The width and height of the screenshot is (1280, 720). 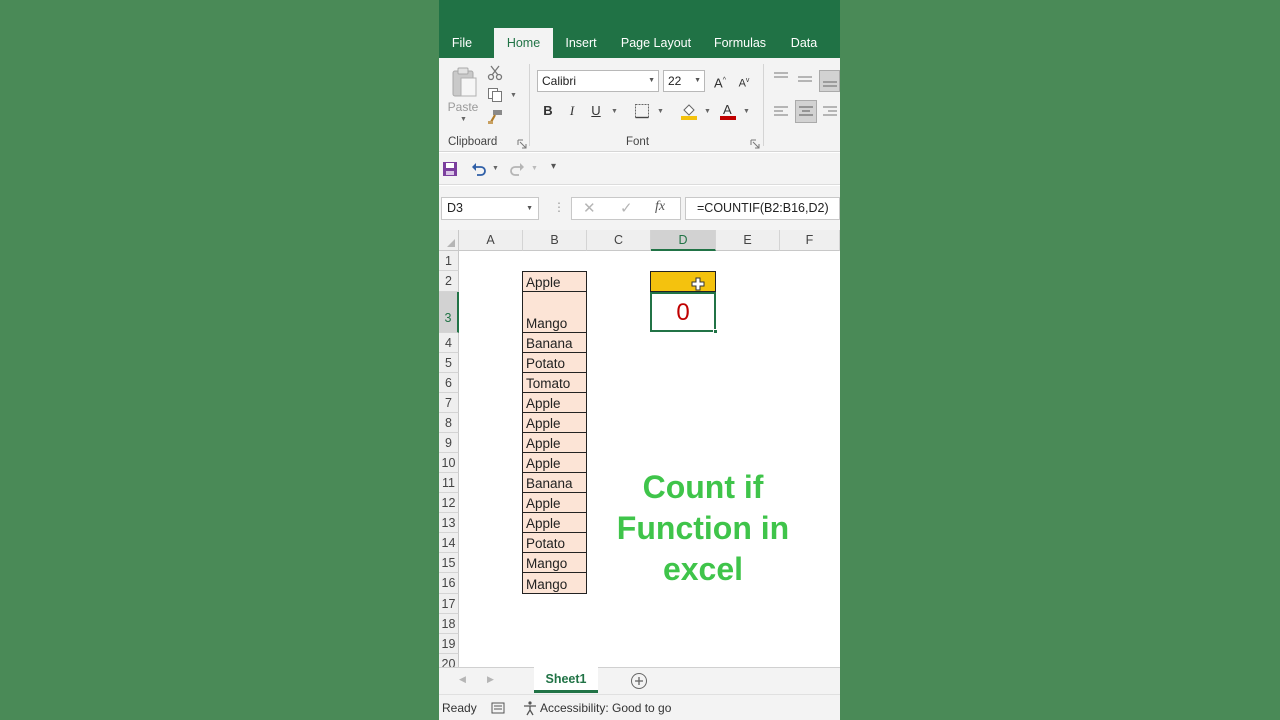 What do you see at coordinates (553, 166) in the screenshot?
I see `customize-toolbar-icon: ▾` at bounding box center [553, 166].